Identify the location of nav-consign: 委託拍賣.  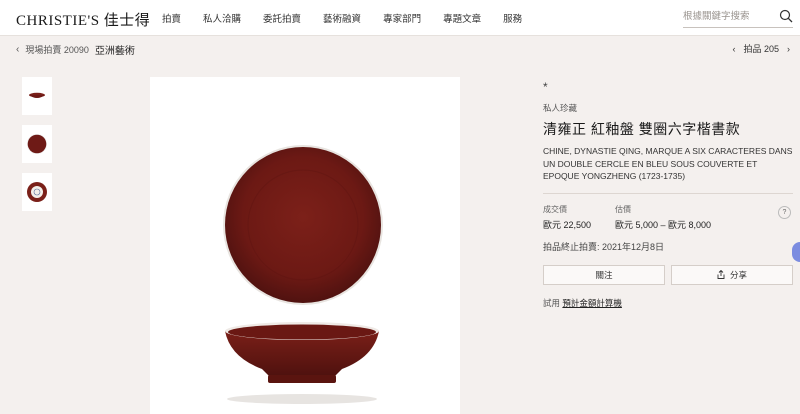
(282, 18).